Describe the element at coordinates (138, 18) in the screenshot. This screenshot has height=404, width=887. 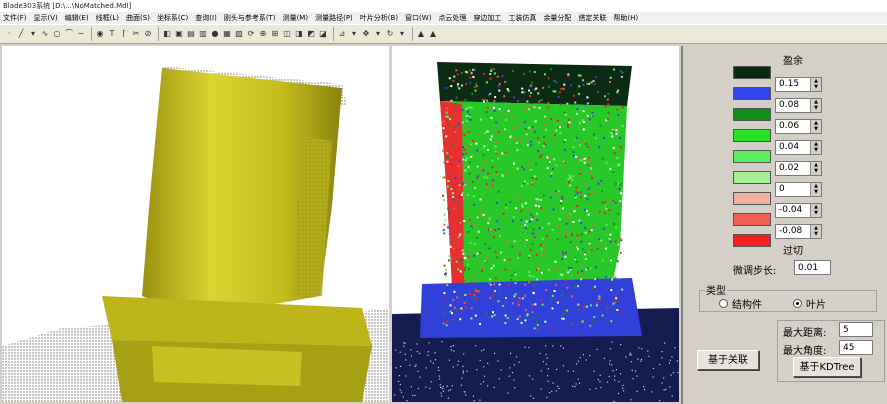
I see `menu-item: 曲面(S)` at that location.